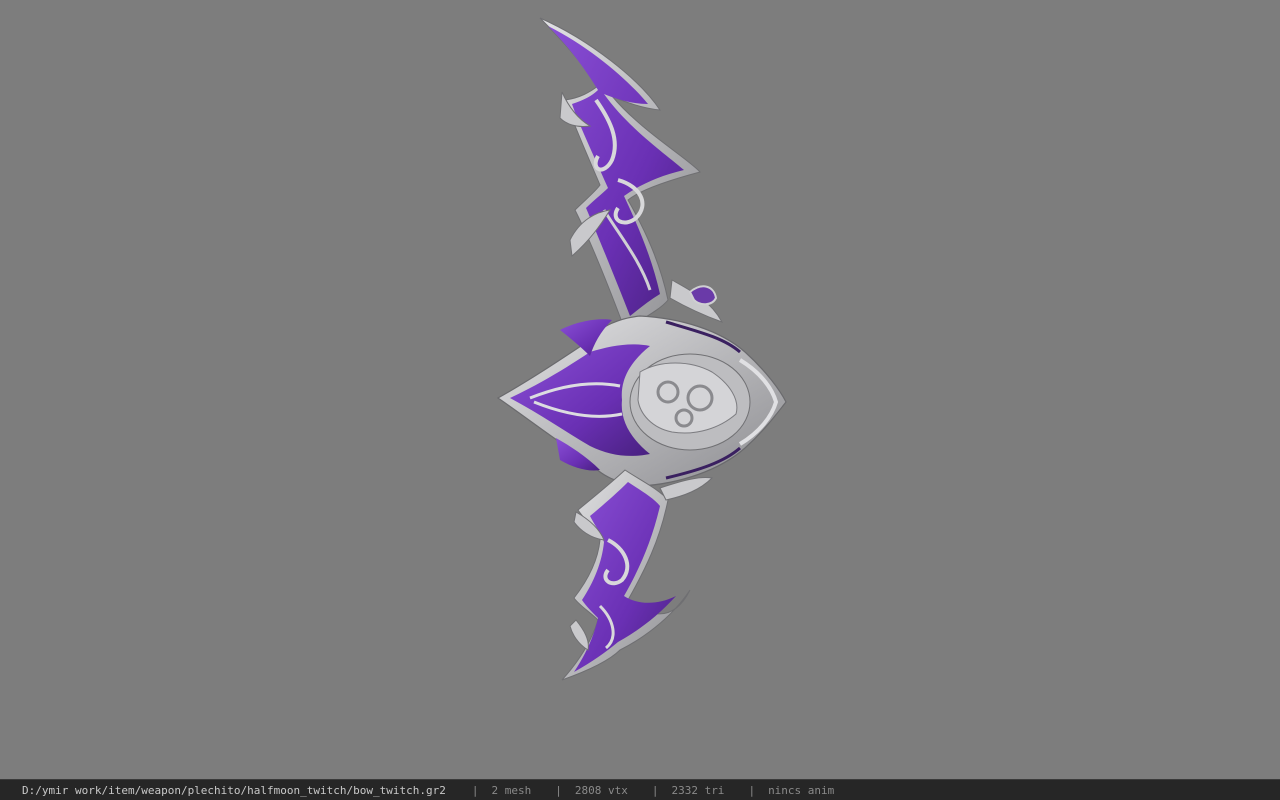  I want to click on triangle-count: 2332 tri, so click(698, 790).